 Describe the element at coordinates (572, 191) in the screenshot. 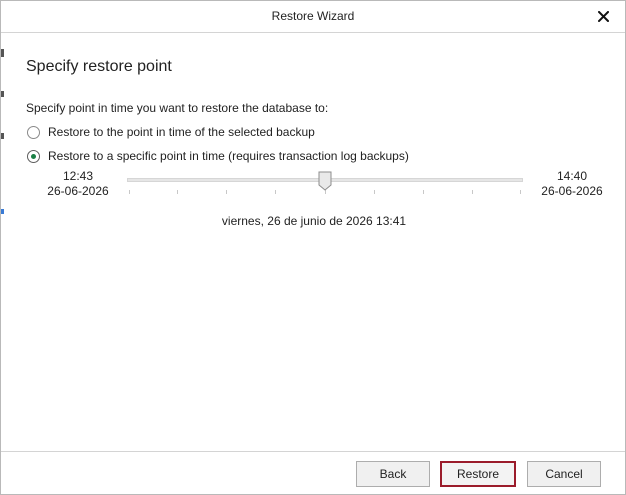

I see `slider-end-date: 26-06-2026` at that location.